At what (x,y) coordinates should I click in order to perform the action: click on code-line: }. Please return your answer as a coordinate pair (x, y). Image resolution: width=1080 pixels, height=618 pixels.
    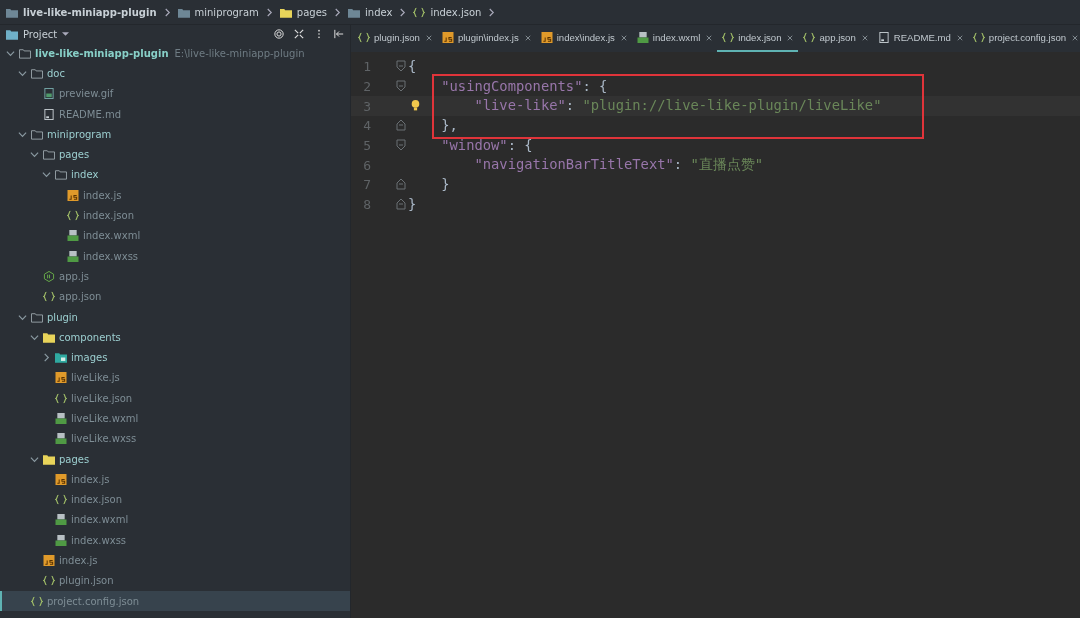
    Looking at the image, I should click on (445, 185).